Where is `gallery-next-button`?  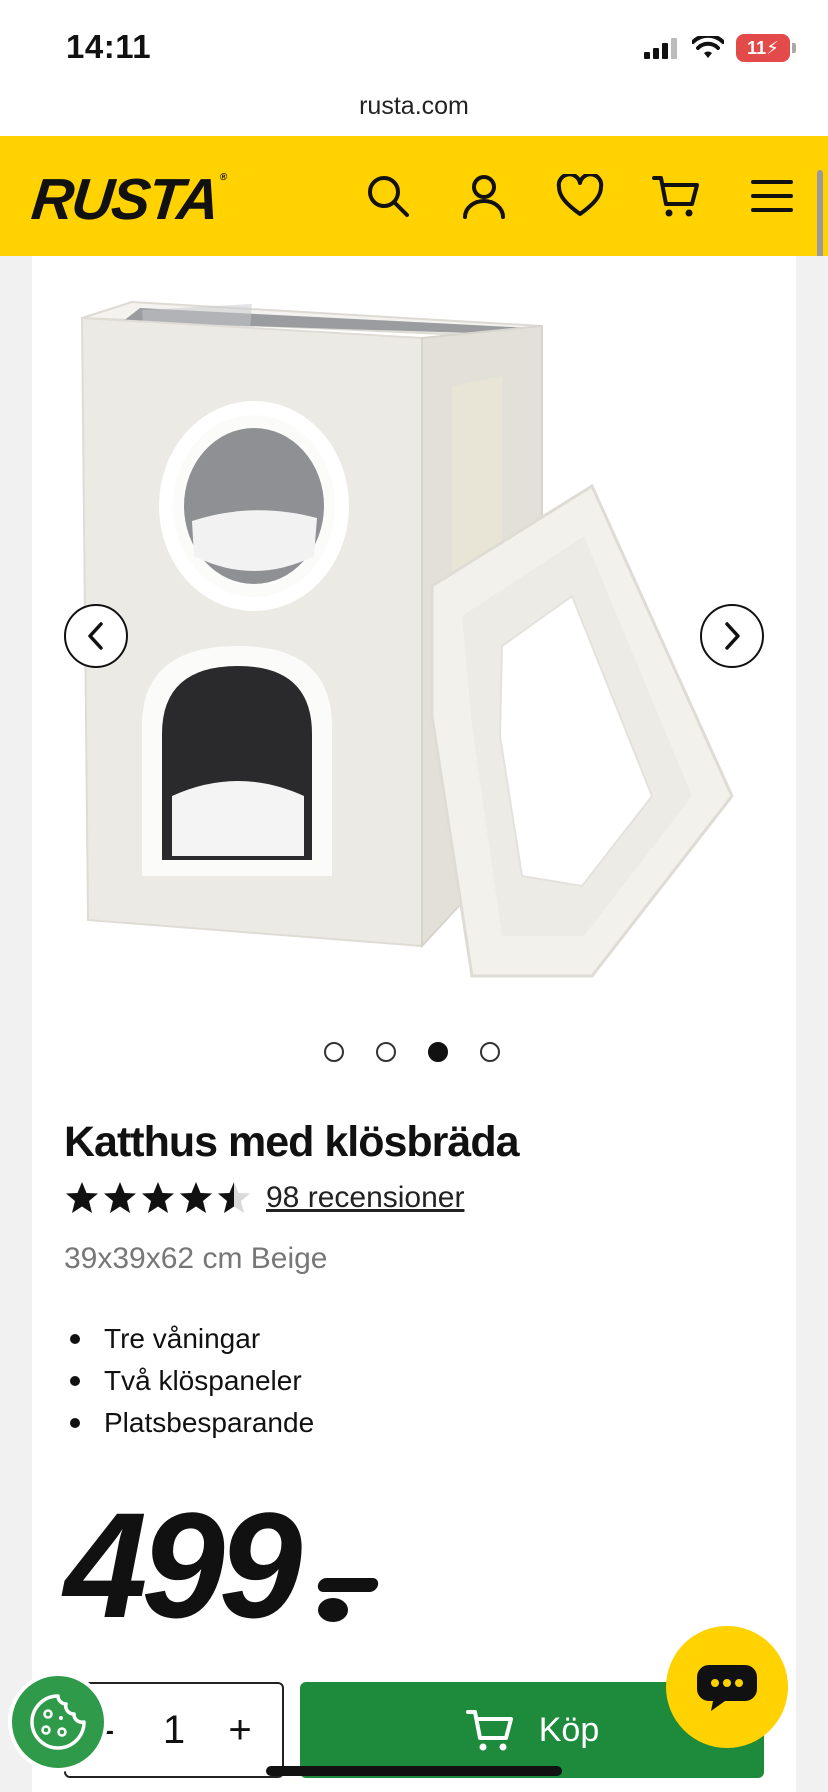 gallery-next-button is located at coordinates (732, 636).